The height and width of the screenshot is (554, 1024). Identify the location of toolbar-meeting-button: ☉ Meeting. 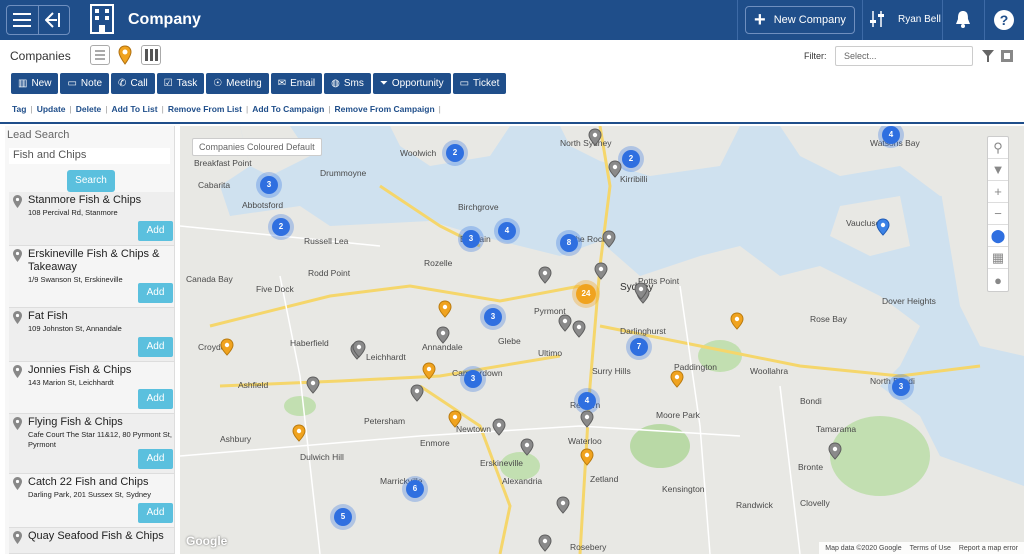
(237, 83).